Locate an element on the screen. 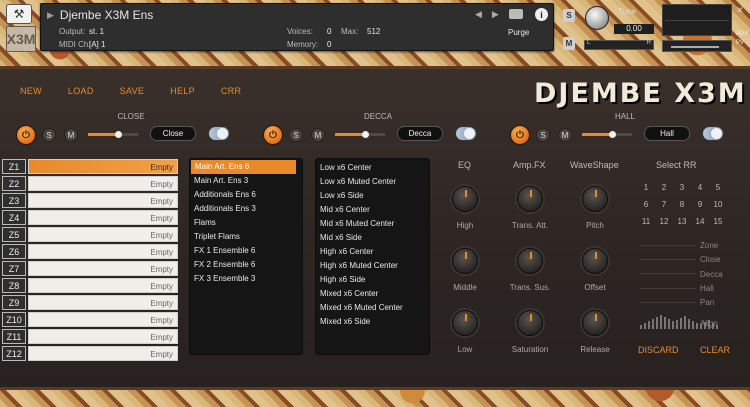  eq-middle-knob is located at coordinates (465, 261).